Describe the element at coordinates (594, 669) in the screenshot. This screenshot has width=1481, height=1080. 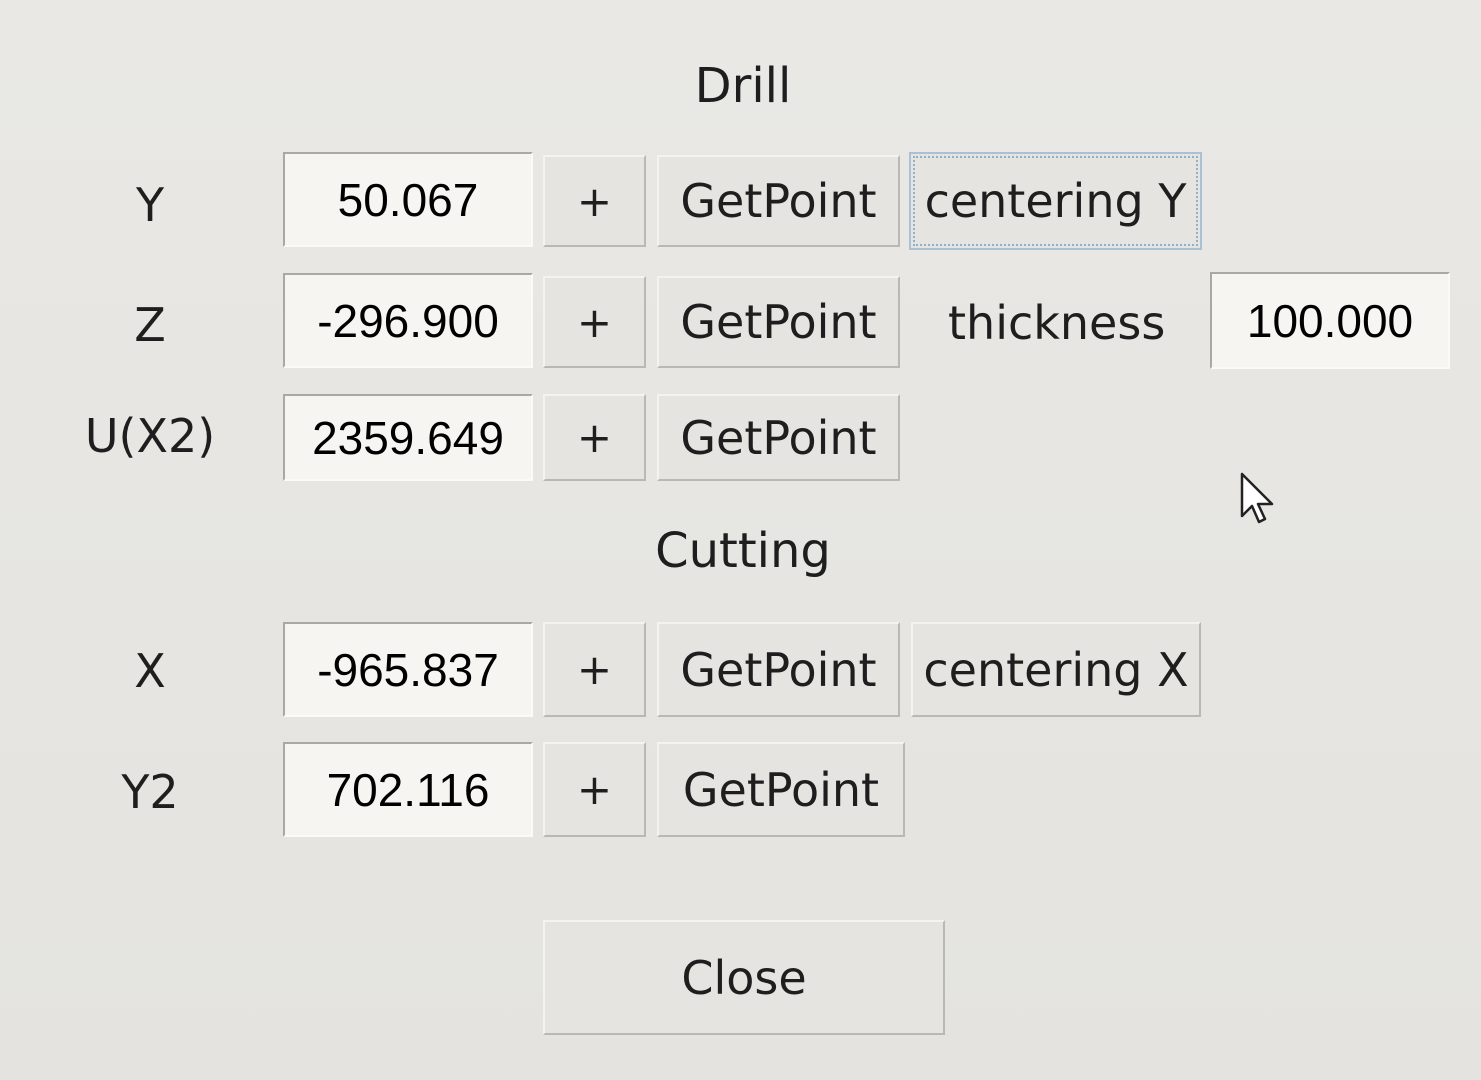
I see `cutting-x-plus-button: +` at that location.